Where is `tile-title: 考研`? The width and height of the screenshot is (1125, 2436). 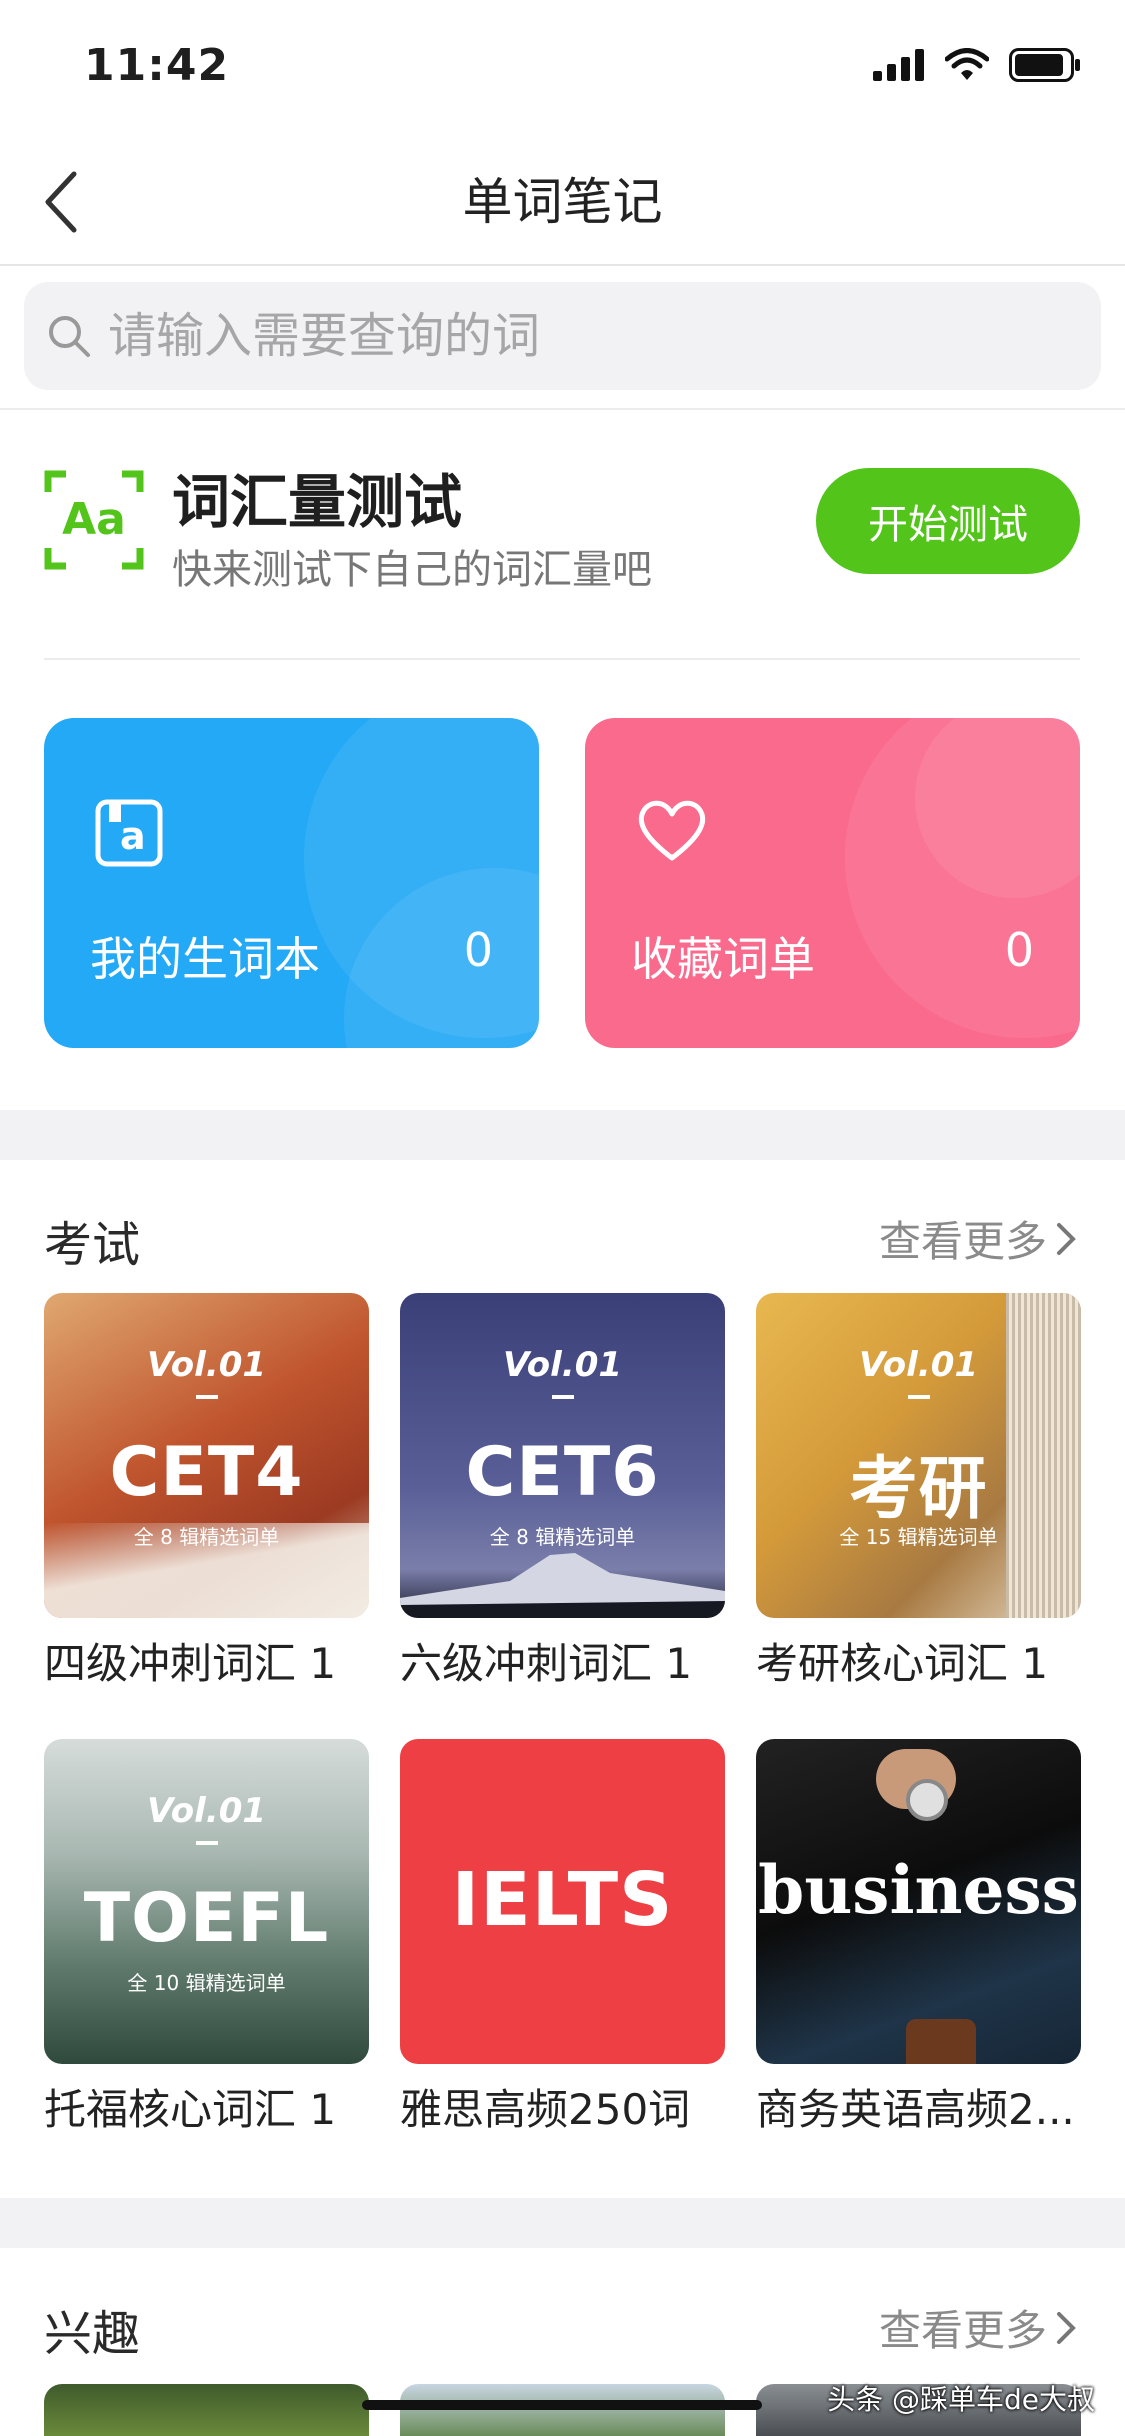
tile-title: 考研 is located at coordinates (918, 1489).